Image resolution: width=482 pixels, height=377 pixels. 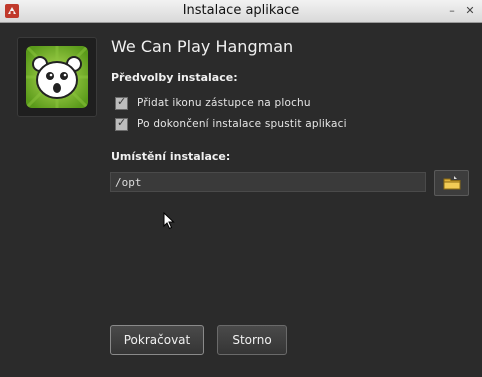 I want to click on app-icon-frame, so click(x=57, y=77).